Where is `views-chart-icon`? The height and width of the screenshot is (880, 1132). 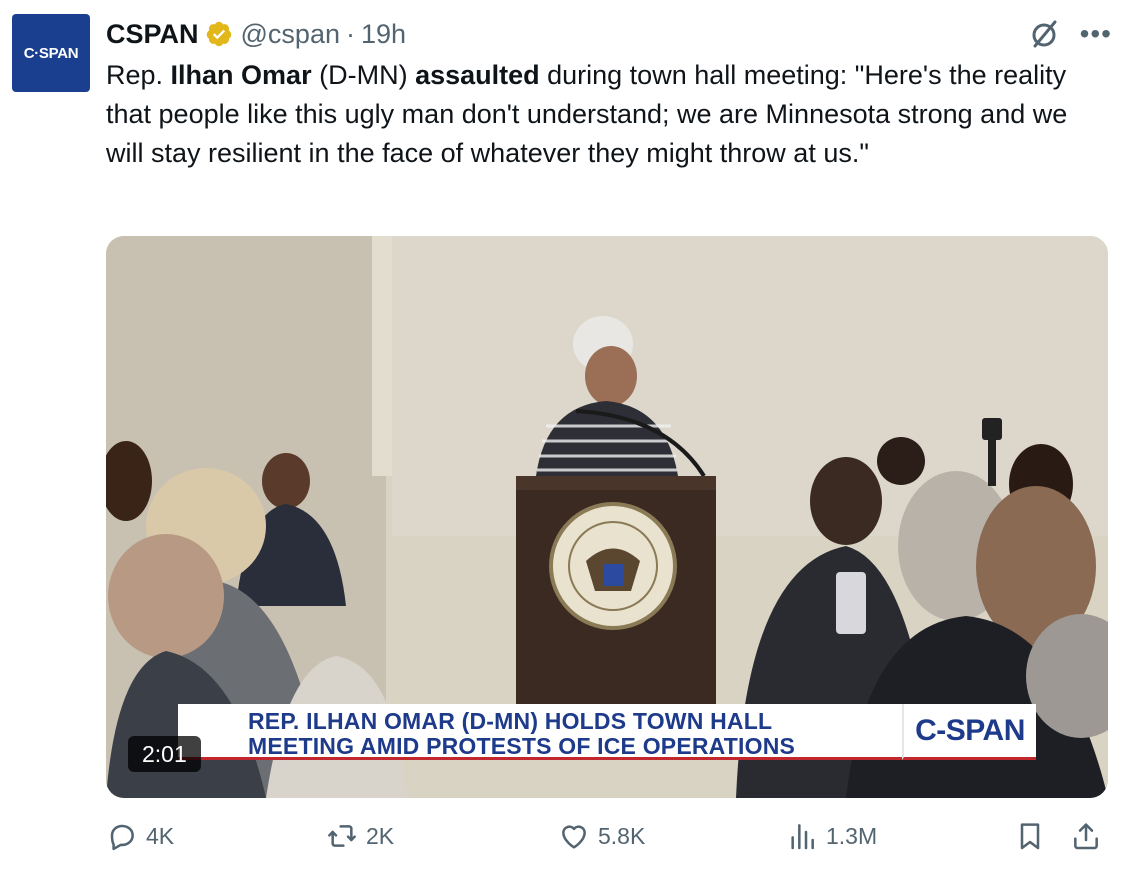 views-chart-icon is located at coordinates (802, 837).